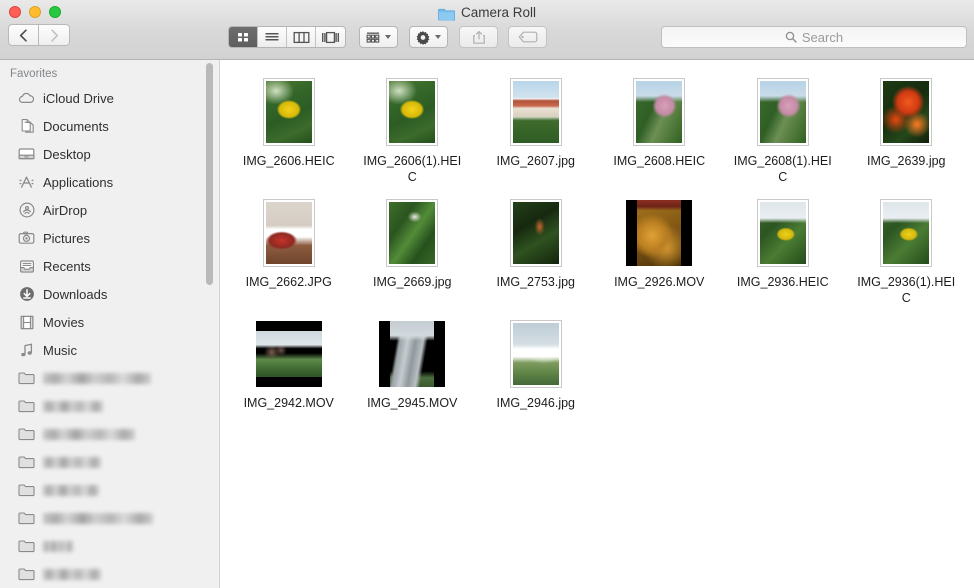  What do you see at coordinates (65, 210) in the screenshot?
I see `sidebar-item-label: AirDrop` at bounding box center [65, 210].